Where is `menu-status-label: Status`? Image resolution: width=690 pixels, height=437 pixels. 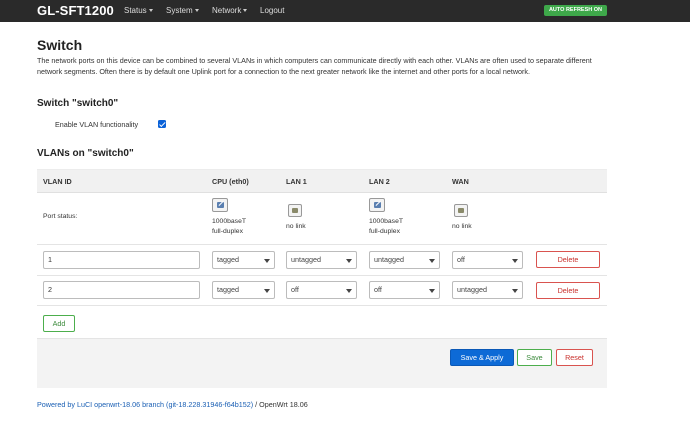
menu-status-label: Status is located at coordinates (135, 10).